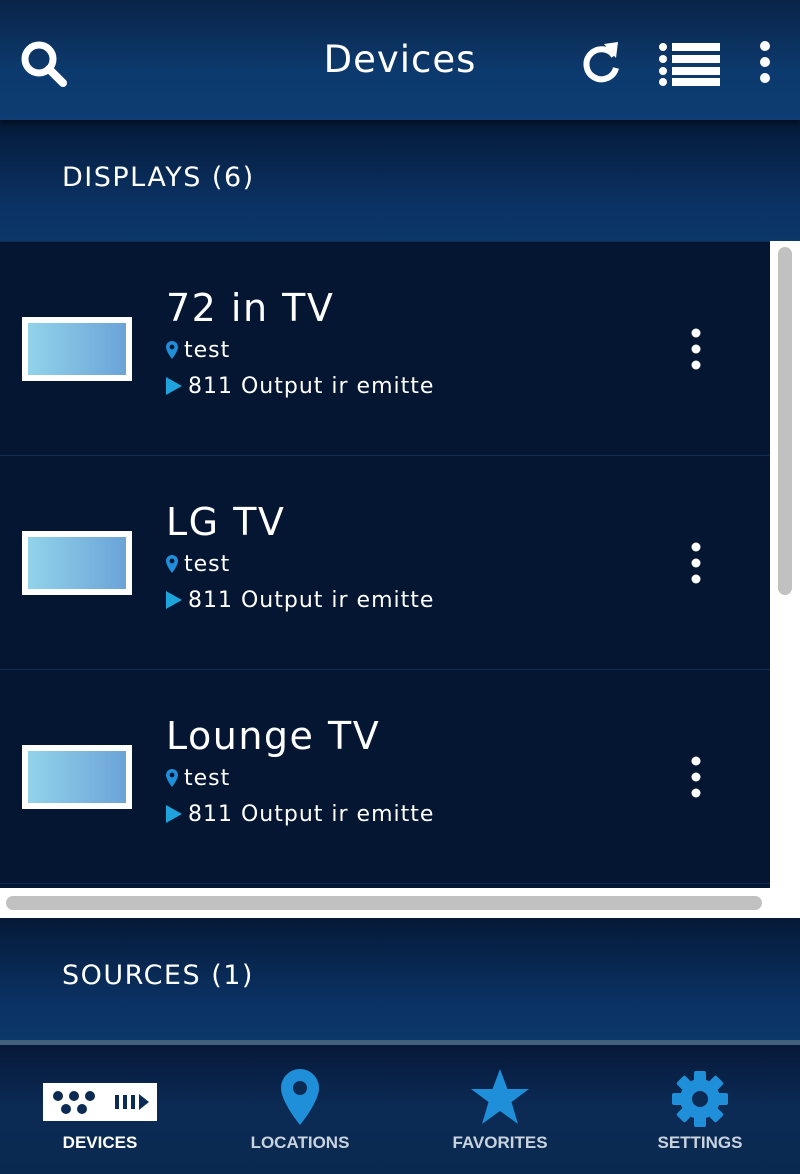  I want to click on displays-section-label: DISPLAYS (6), so click(158, 177).